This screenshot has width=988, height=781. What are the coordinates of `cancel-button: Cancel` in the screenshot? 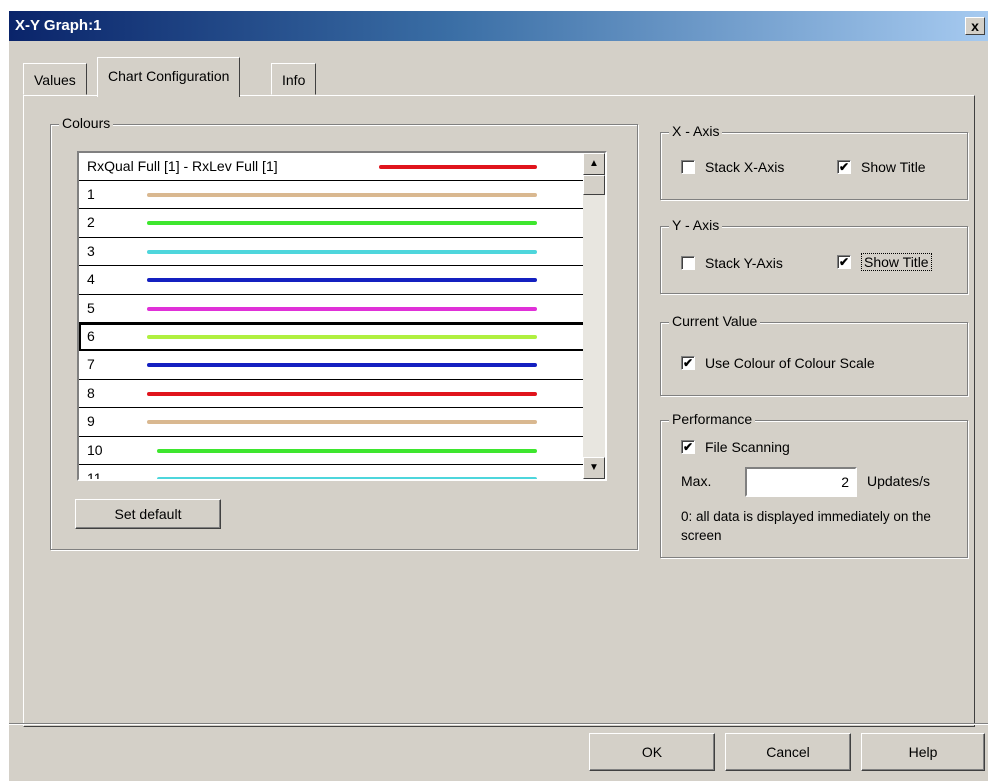 It's located at (788, 752).